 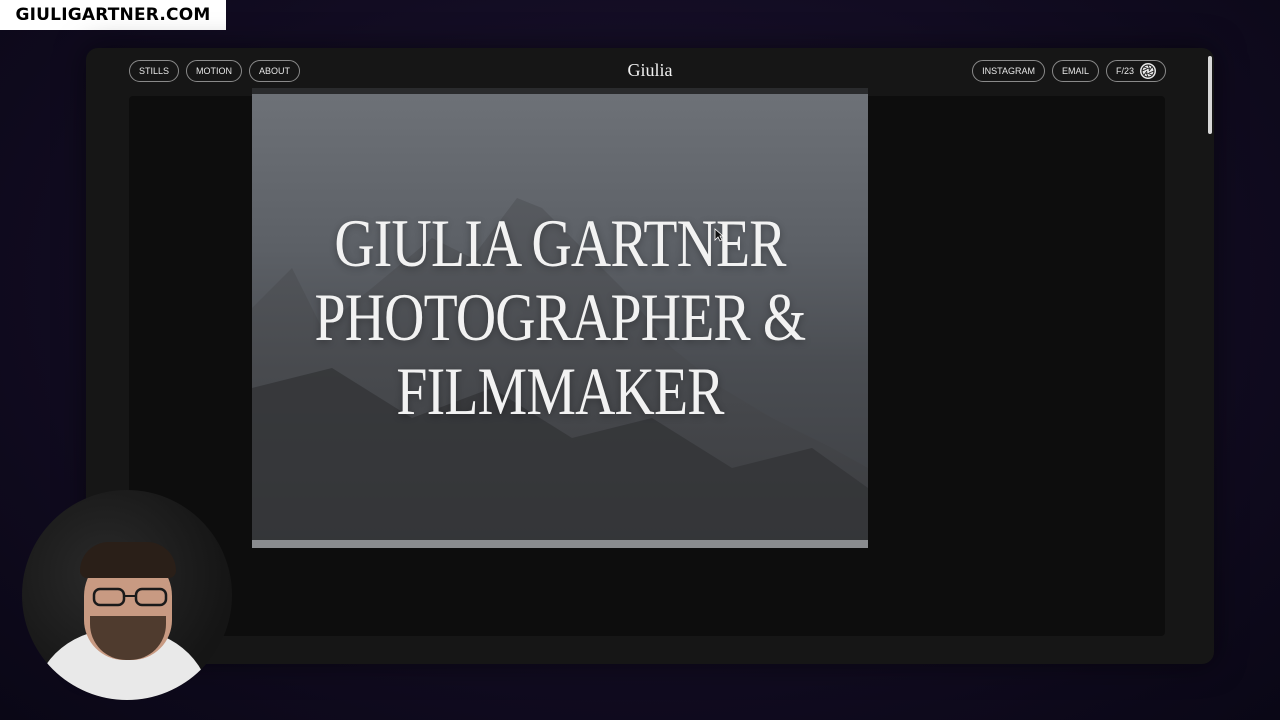 I want to click on site-url-tag: GIULIGARTNER.COM, so click(x=113, y=15).